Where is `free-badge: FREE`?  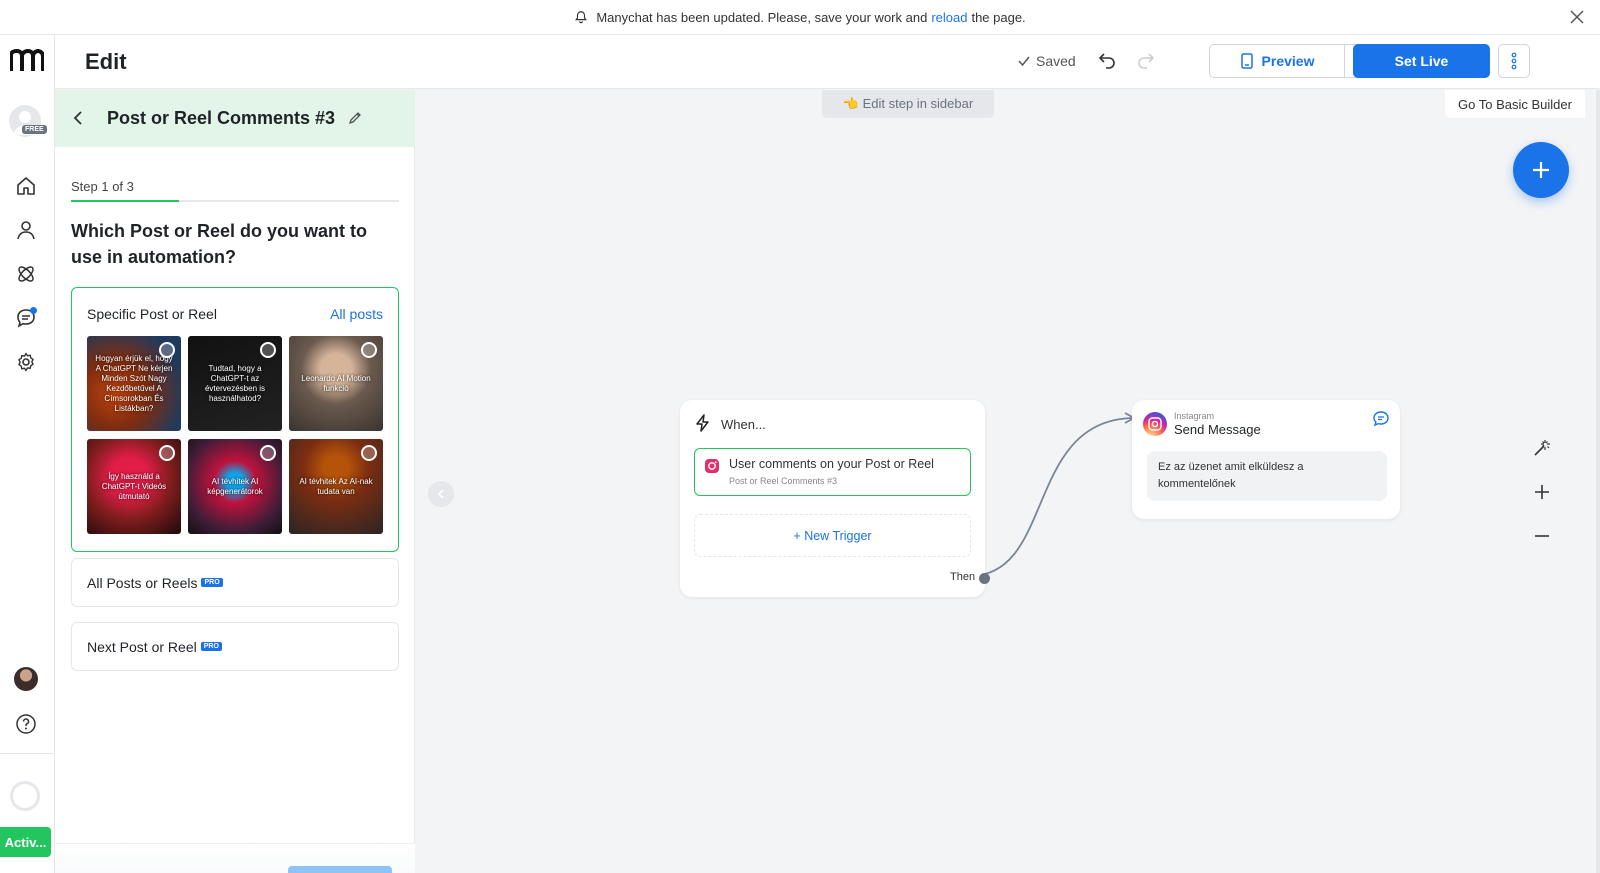
free-badge: FREE is located at coordinates (34, 129).